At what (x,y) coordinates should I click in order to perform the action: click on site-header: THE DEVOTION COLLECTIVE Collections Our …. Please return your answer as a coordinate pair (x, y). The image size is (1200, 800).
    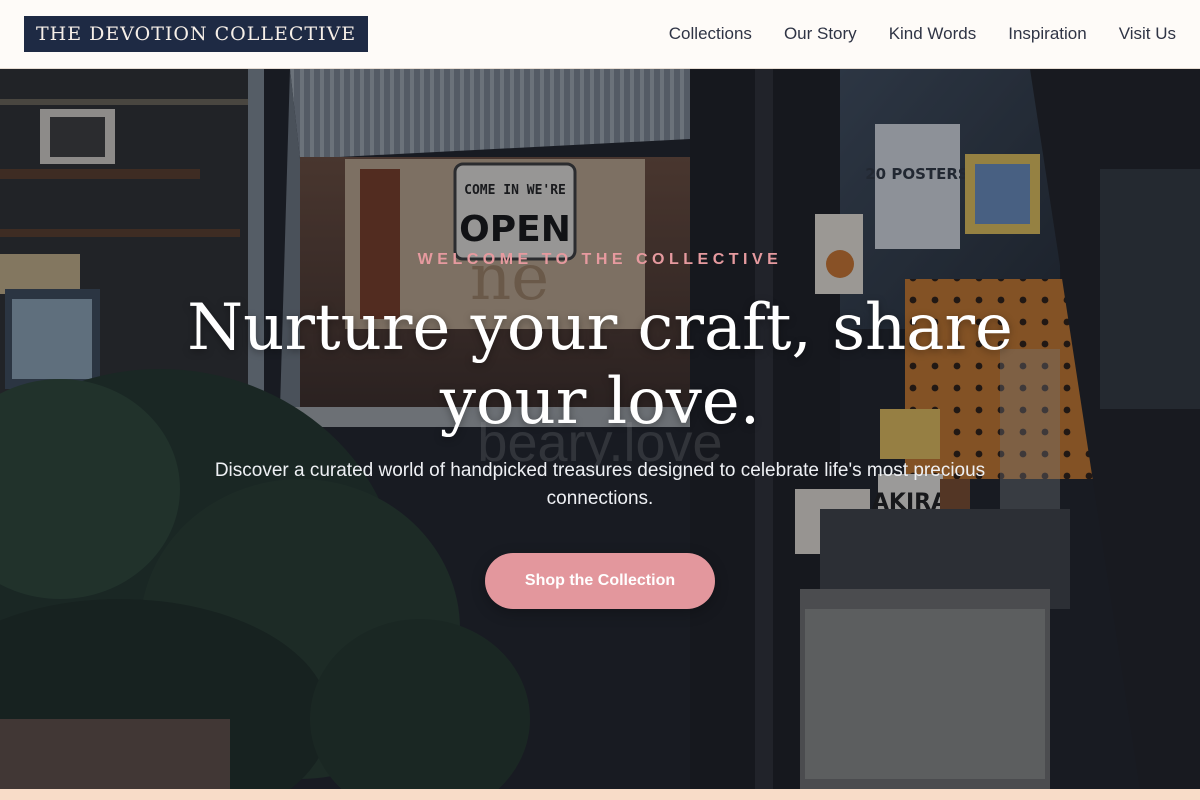
    Looking at the image, I should click on (600, 34).